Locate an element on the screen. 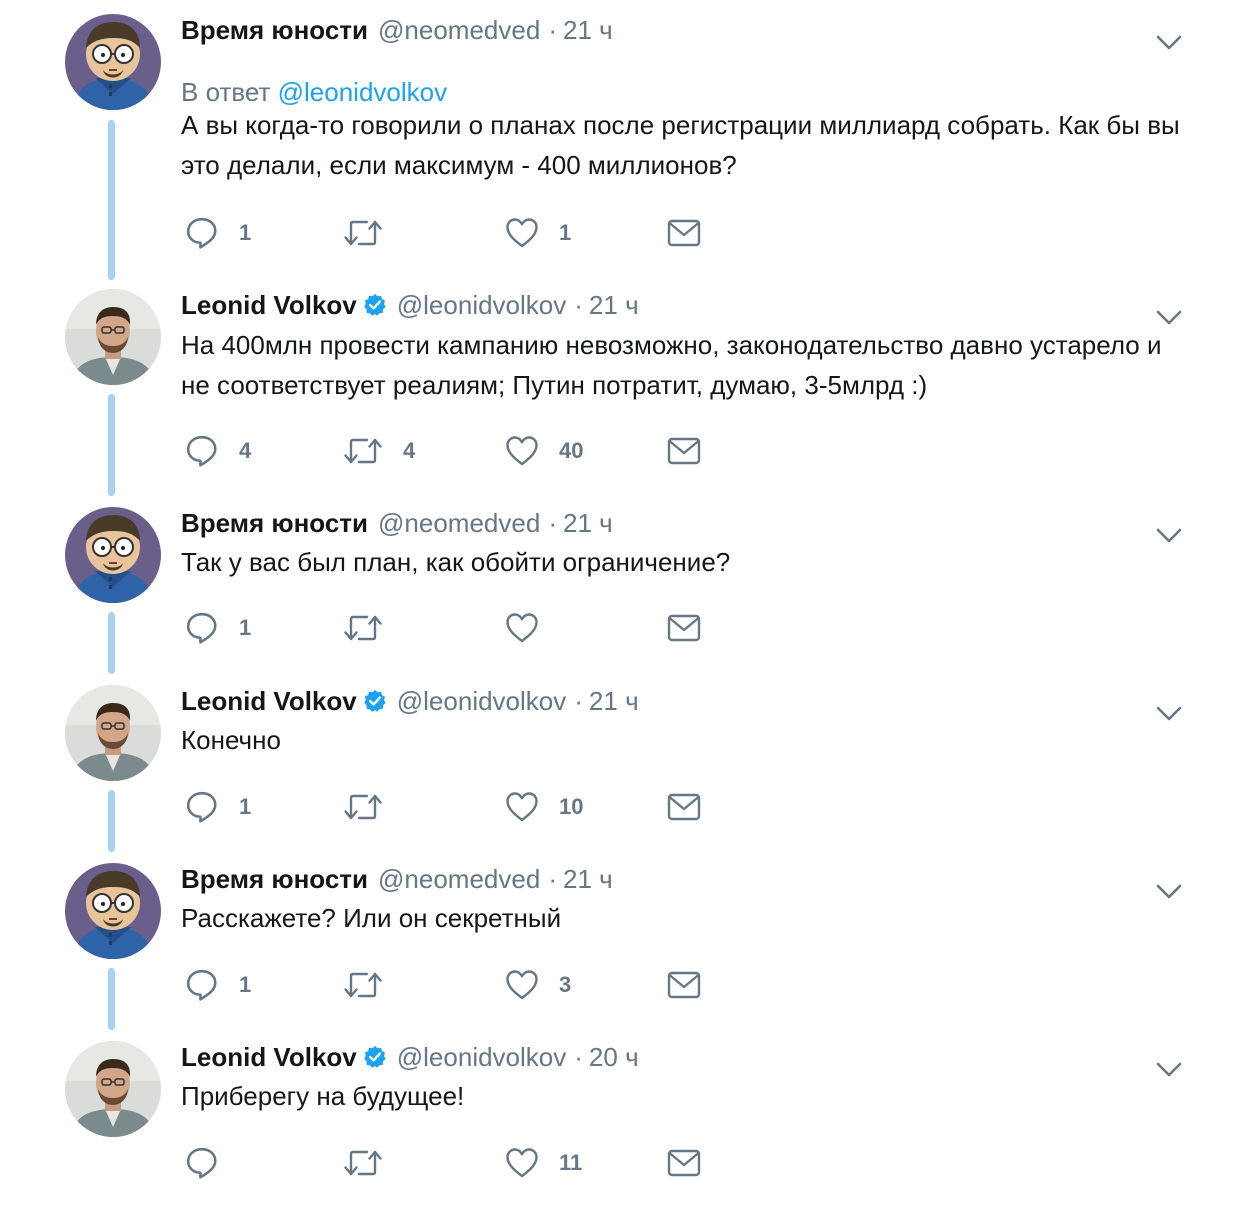 This screenshot has width=1251, height=1211. reply-count: 1 is located at coordinates (245, 984).